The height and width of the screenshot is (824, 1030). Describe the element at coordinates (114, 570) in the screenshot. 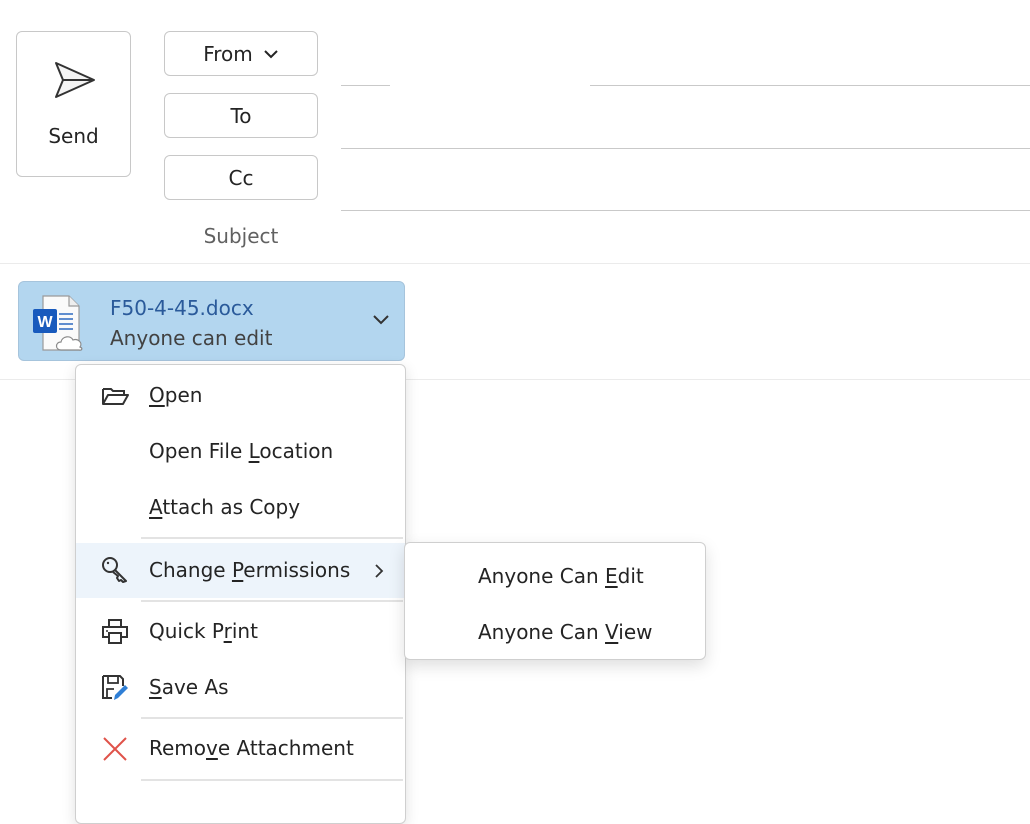

I see `key-icon` at that location.